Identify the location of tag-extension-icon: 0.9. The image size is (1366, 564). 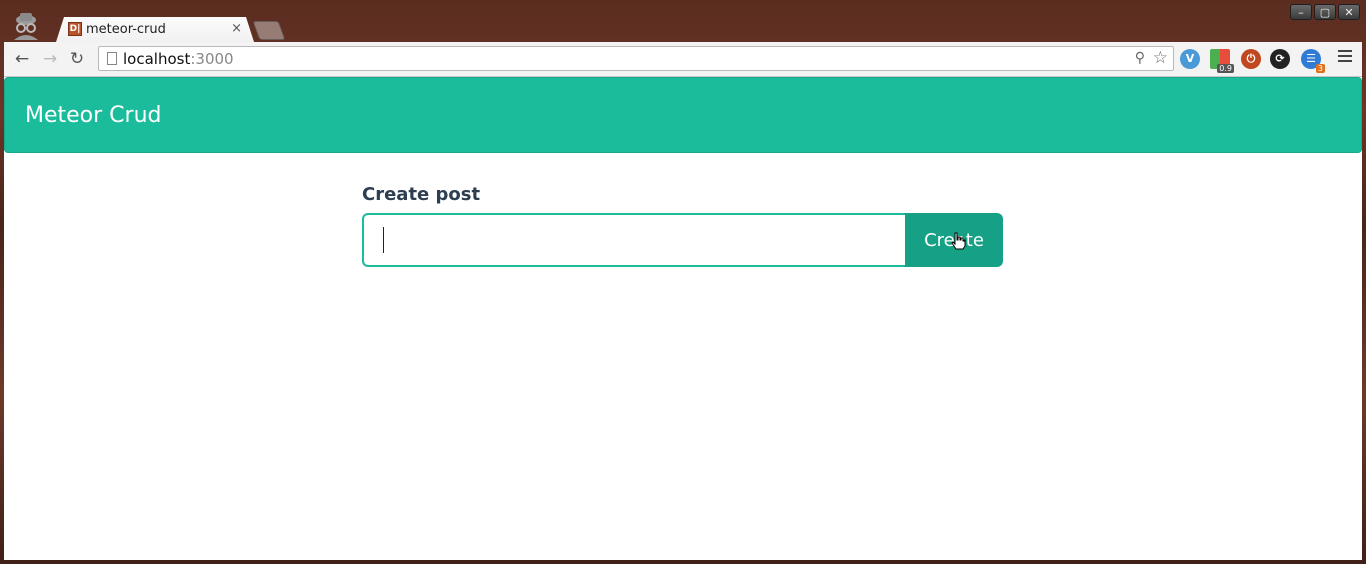
(1222, 61).